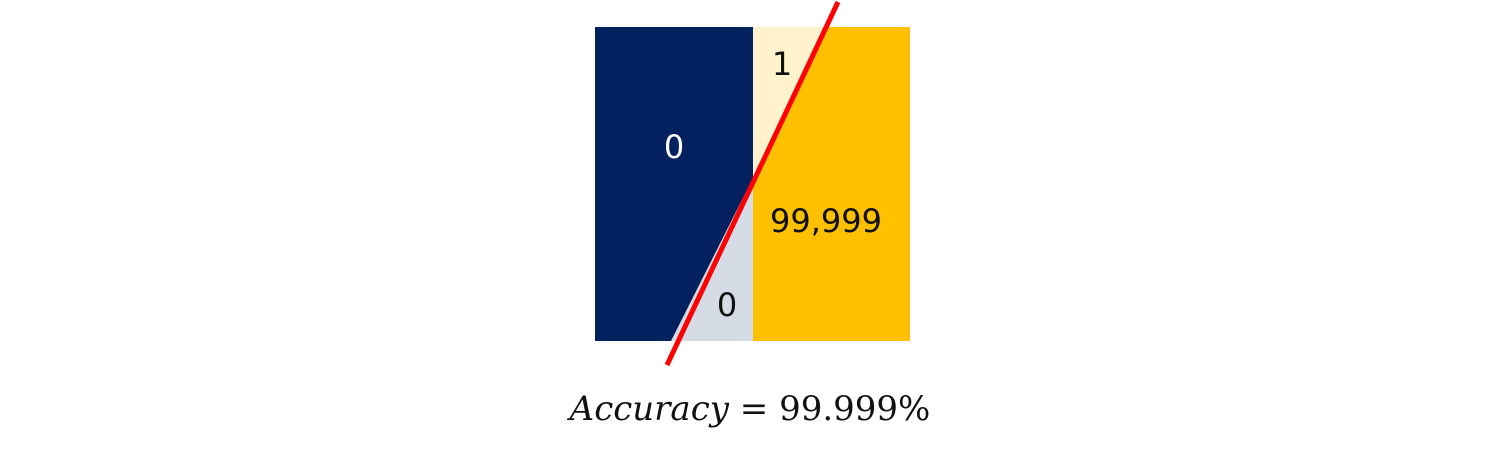  I want to click on false-negative-label: 0, so click(727, 305).